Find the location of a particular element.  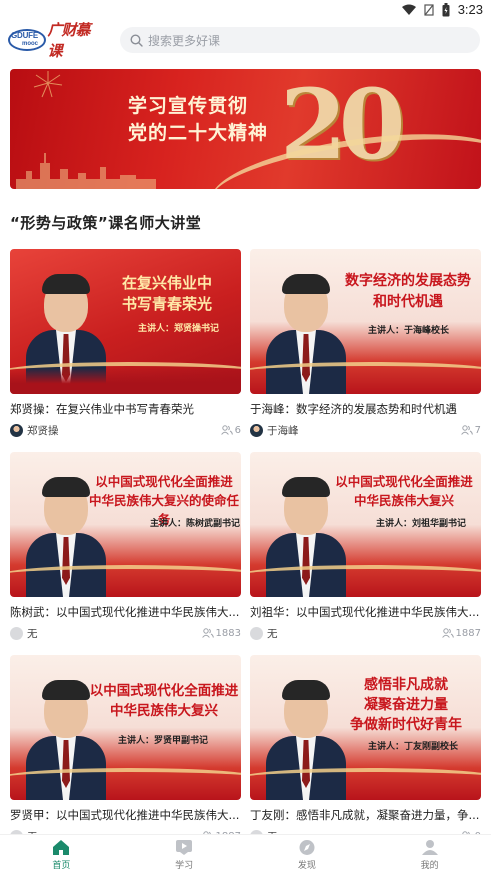

home-icon is located at coordinates (61, 847).